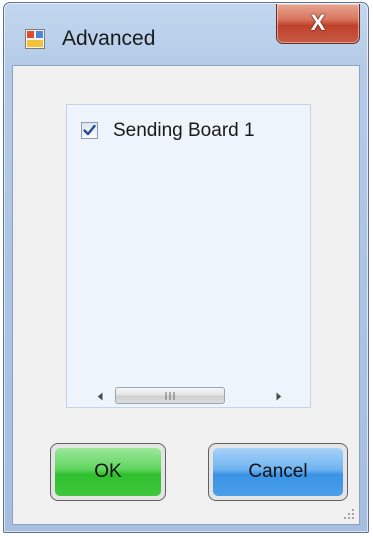 The image size is (373, 537). I want to click on close-button: X, so click(318, 24).